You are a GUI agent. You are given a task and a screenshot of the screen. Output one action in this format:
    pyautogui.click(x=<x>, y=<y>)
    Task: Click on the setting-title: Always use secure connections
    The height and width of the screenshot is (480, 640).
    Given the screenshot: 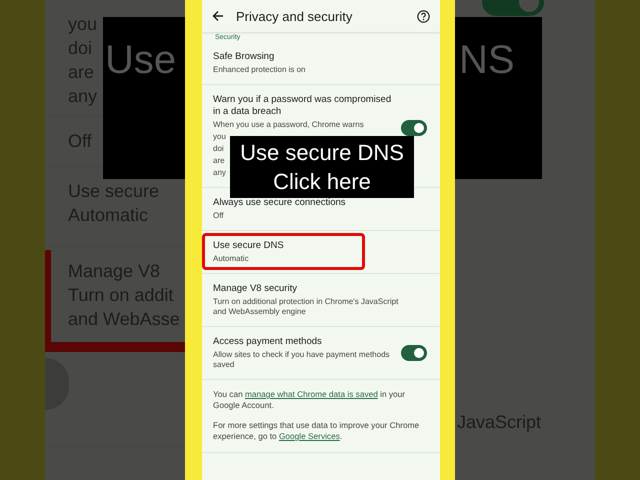 What is the action you would take?
    pyautogui.click(x=279, y=203)
    